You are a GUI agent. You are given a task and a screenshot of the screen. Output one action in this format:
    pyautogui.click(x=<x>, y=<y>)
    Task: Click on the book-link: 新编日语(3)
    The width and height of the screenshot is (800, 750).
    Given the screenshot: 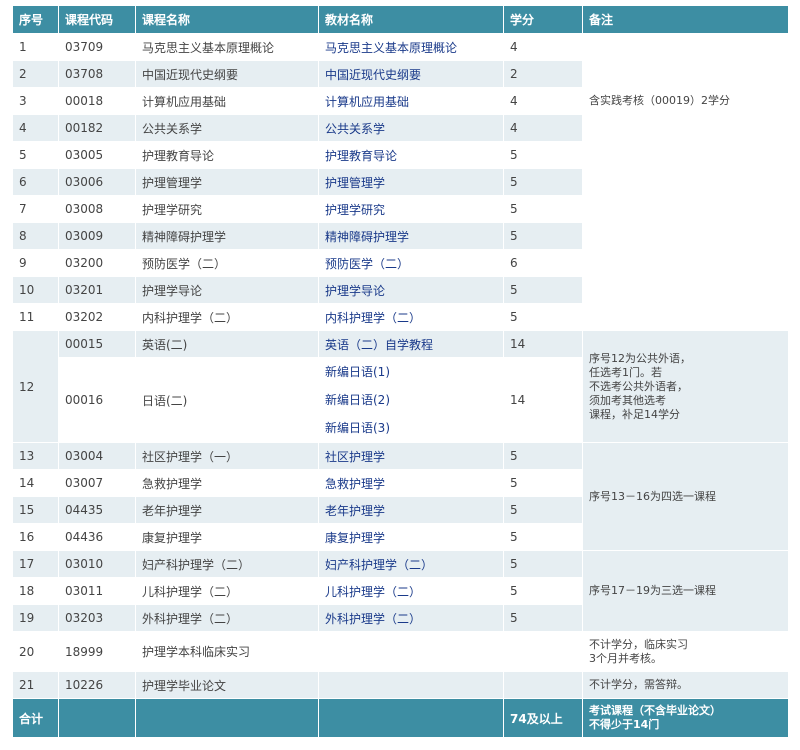 What is the action you would take?
    pyautogui.click(x=411, y=428)
    